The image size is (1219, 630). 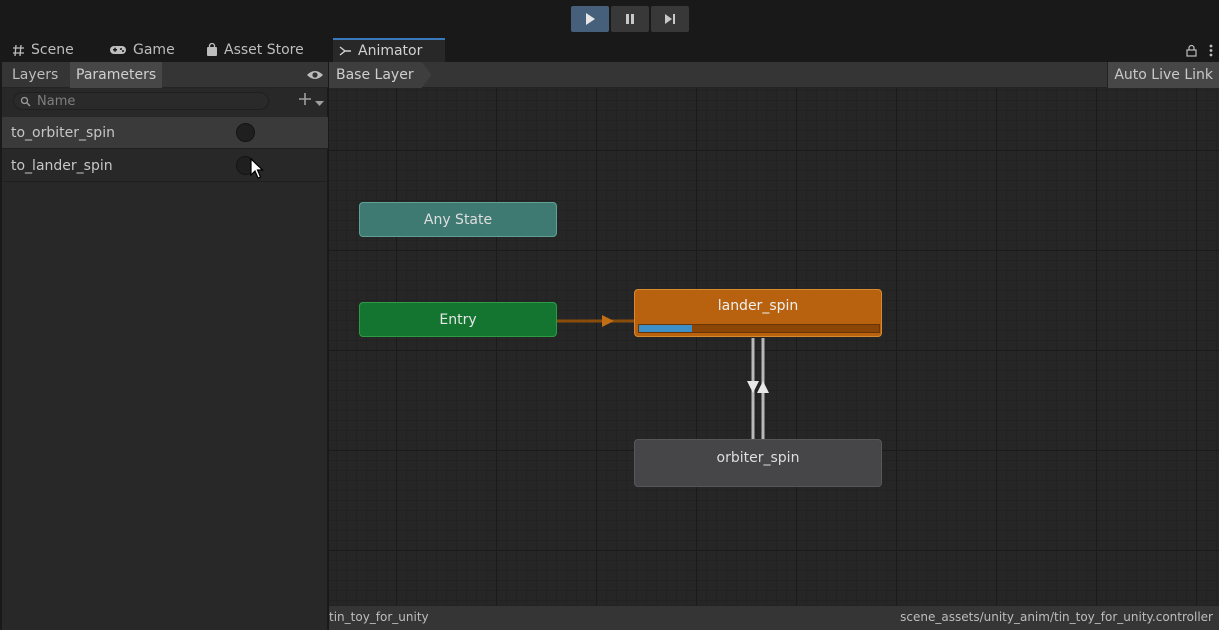 I want to click on tab-label: Scene, so click(x=52, y=50).